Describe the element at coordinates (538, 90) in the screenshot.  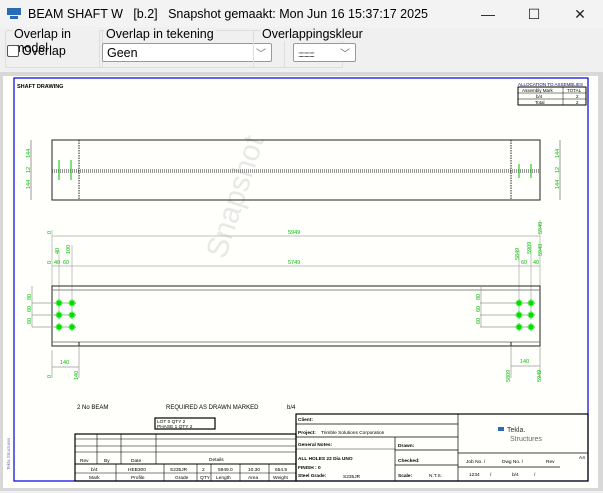
I see `svg-text: Assembly Mark` at that location.